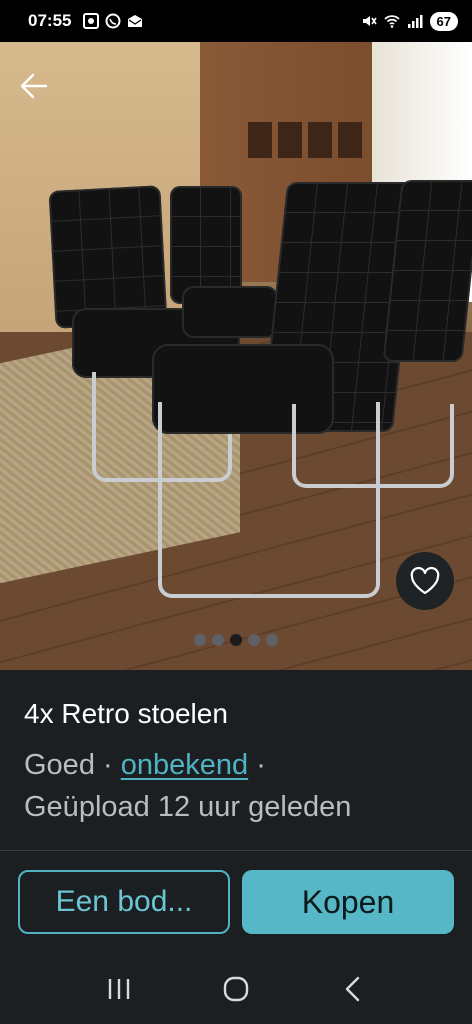 The height and width of the screenshot is (1024, 472). Describe the element at coordinates (59, 765) in the screenshot. I see `listing-condition: Goed` at that location.